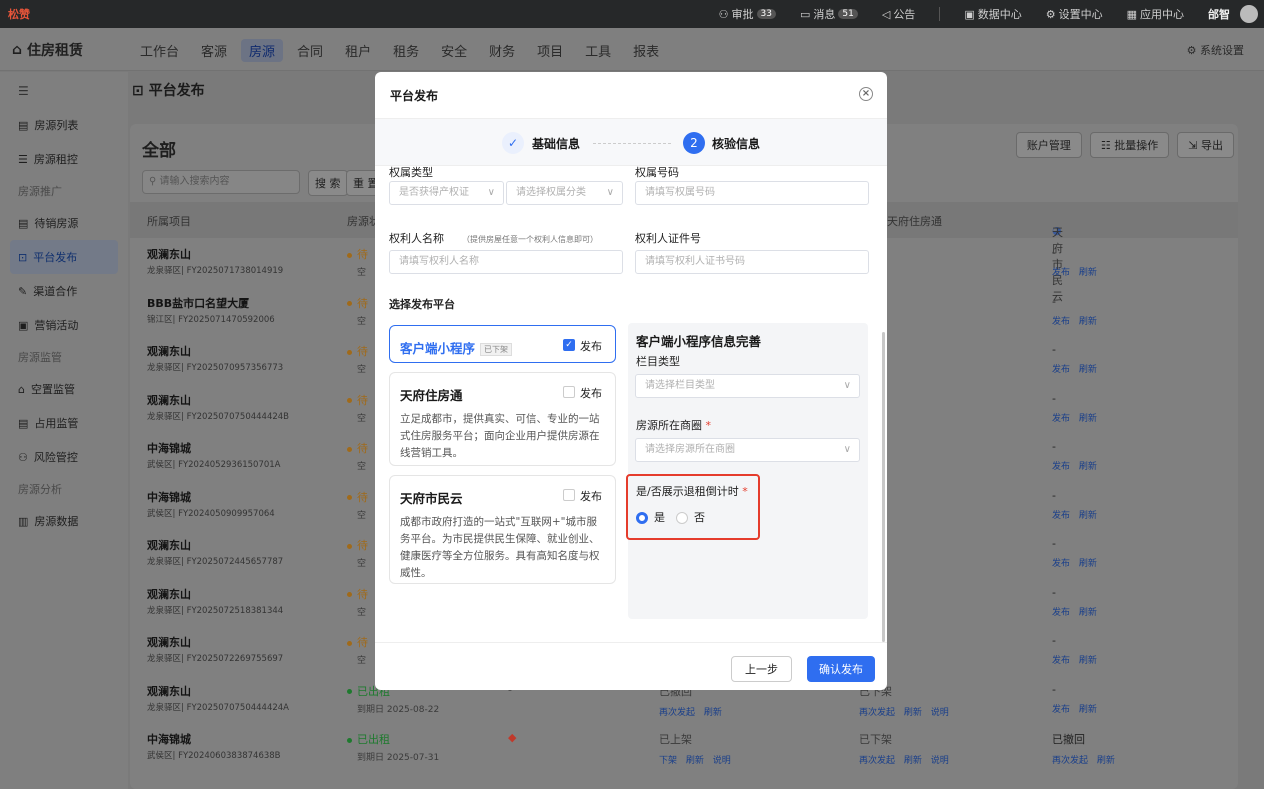 The image size is (1264, 789). I want to click on sidebar-item: ⚇ 风险管控, so click(64, 457).